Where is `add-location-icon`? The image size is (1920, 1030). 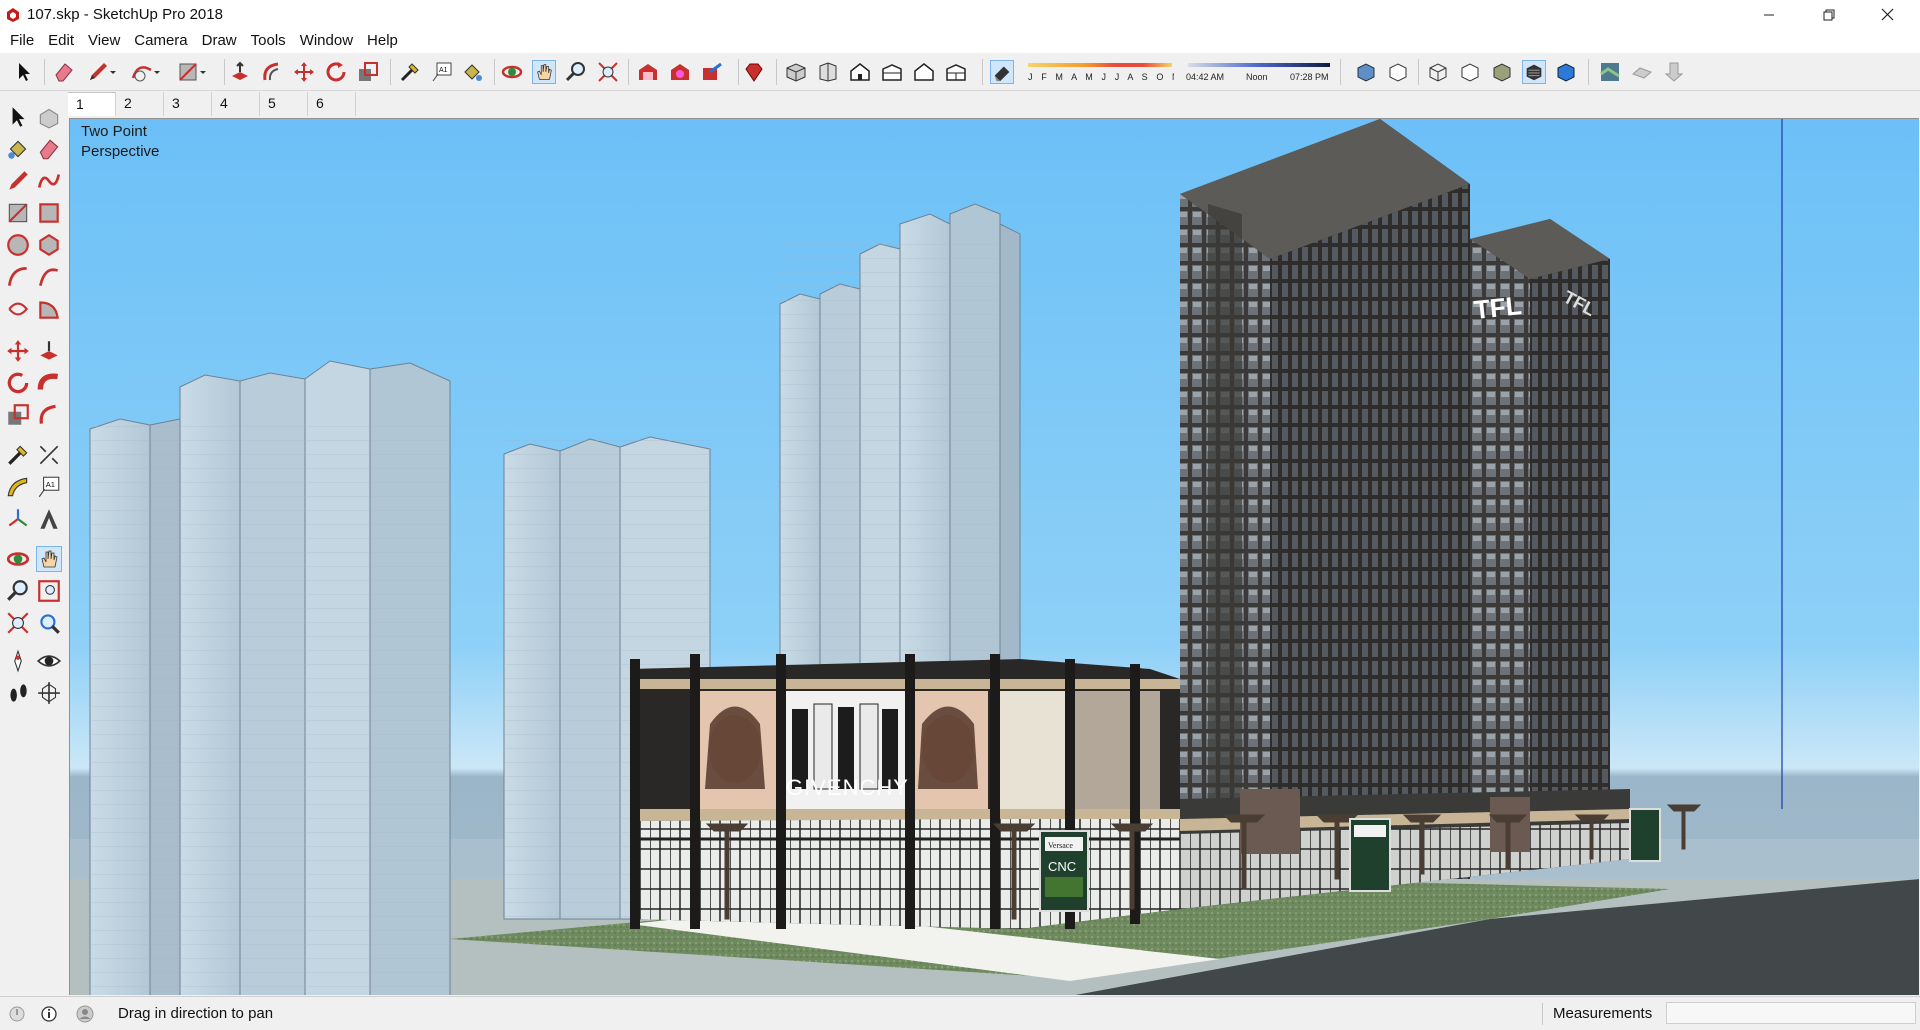
add-location-icon is located at coordinates (1610, 72).